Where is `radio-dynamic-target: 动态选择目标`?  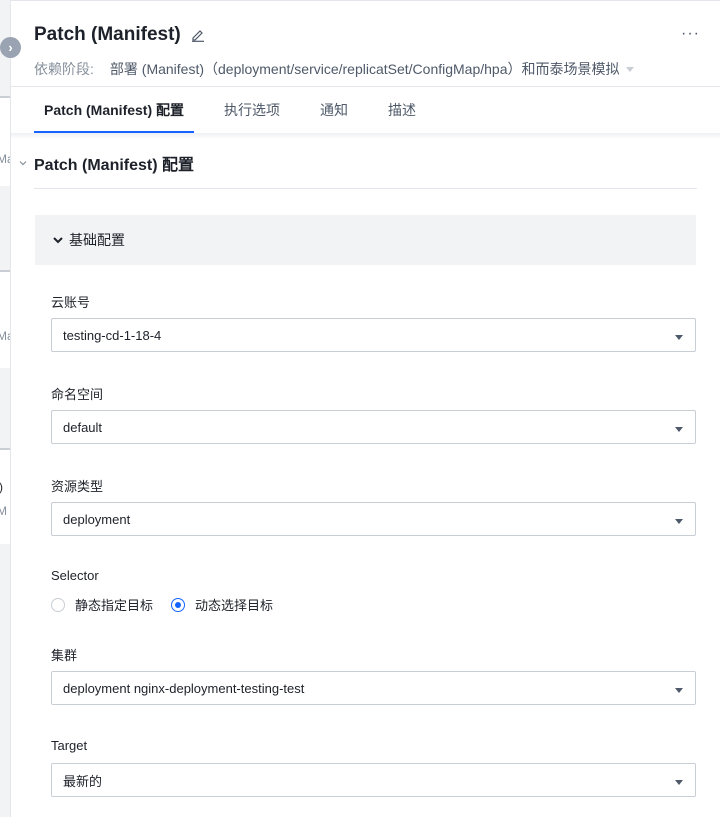
radio-dynamic-target: 动态选择目标 is located at coordinates (222, 604).